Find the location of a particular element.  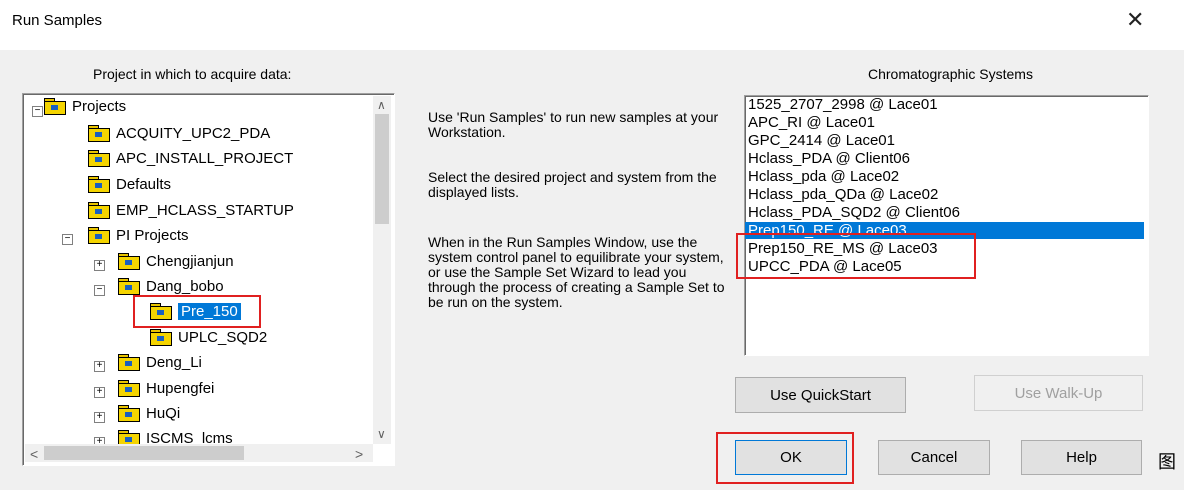

tree-item-label: APC_INSTALL_PROJECT is located at coordinates (205, 158).